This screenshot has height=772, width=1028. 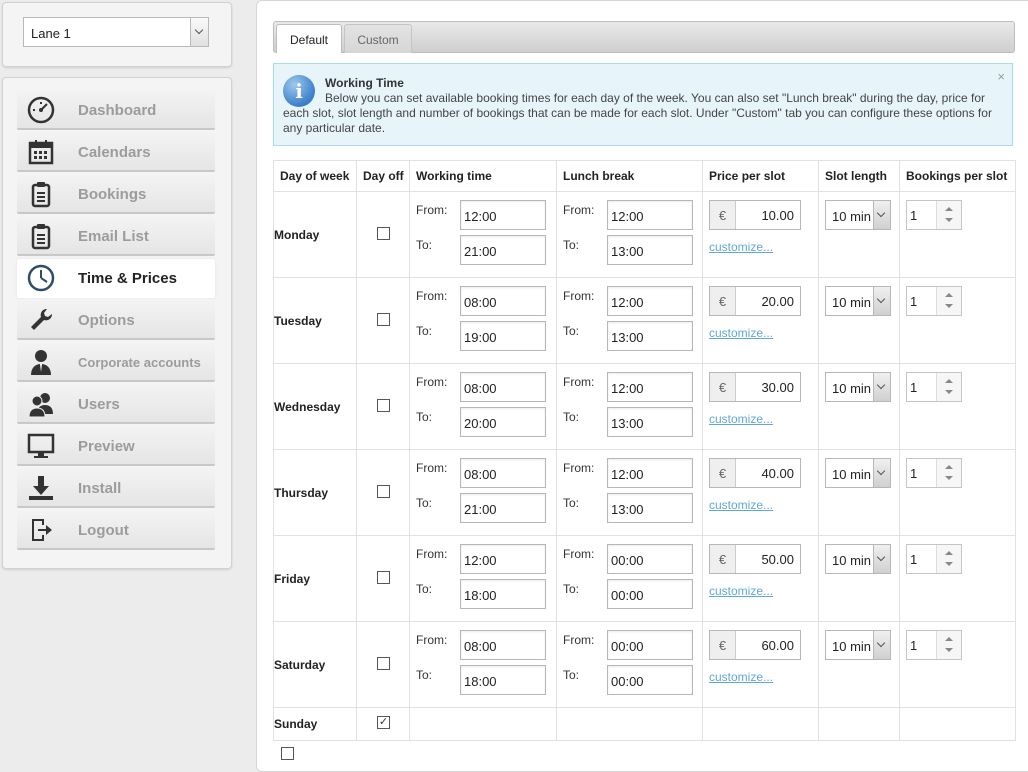 What do you see at coordinates (755, 387) in the screenshot?
I see `price-input: €30.00` at bounding box center [755, 387].